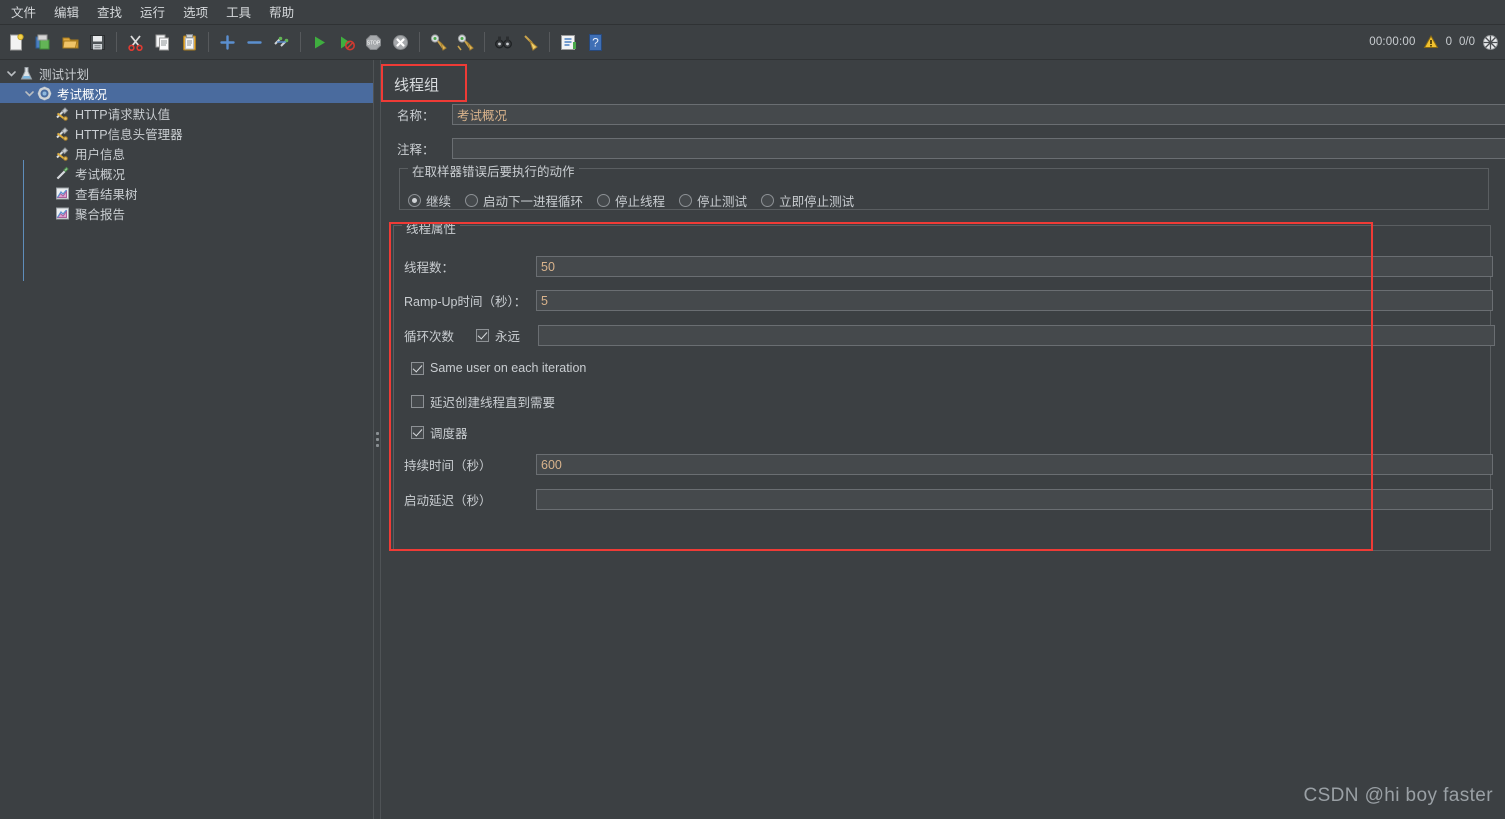 The height and width of the screenshot is (819, 1505). I want to click on clear-broom-icon-glyph, so click(438, 42).